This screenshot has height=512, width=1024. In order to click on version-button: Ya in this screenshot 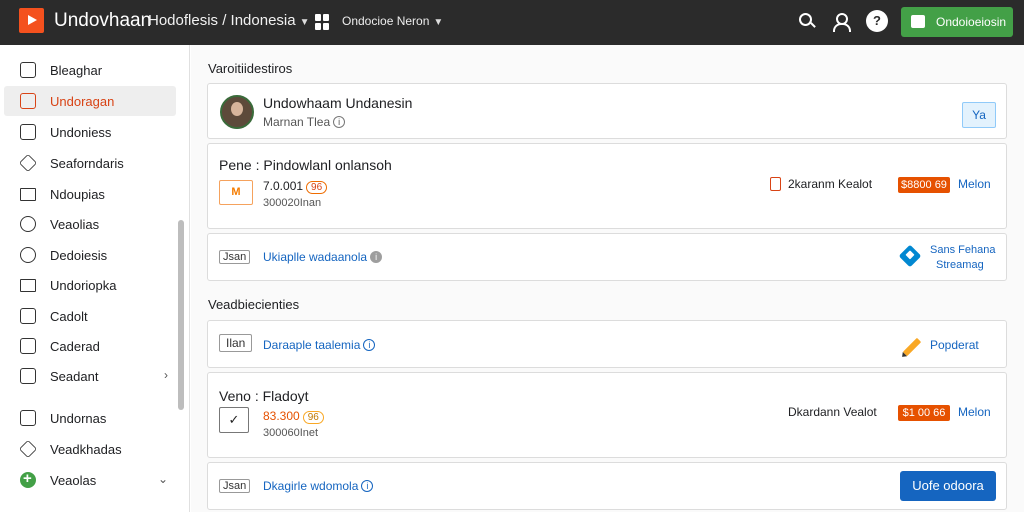, I will do `click(979, 115)`.